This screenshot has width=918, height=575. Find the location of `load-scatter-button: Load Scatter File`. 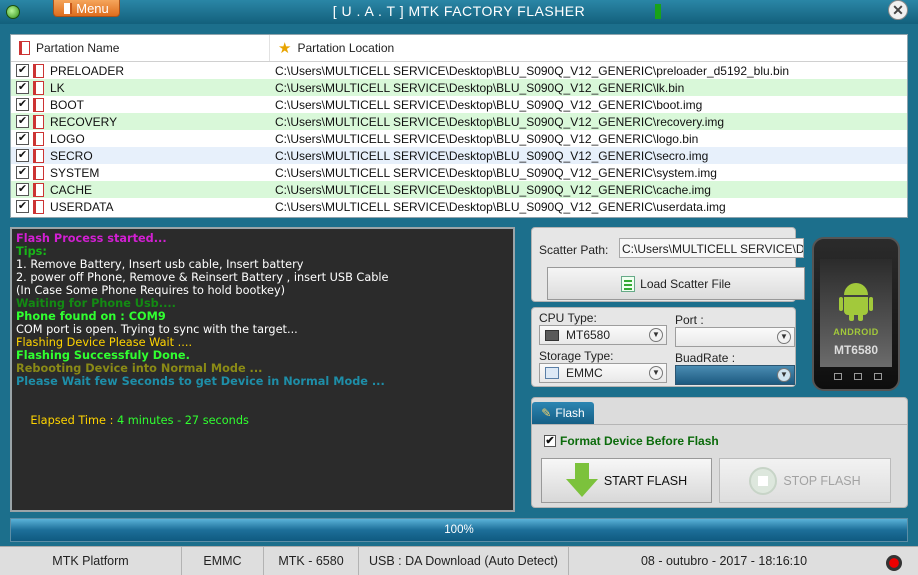

load-scatter-button: Load Scatter File is located at coordinates (676, 283).